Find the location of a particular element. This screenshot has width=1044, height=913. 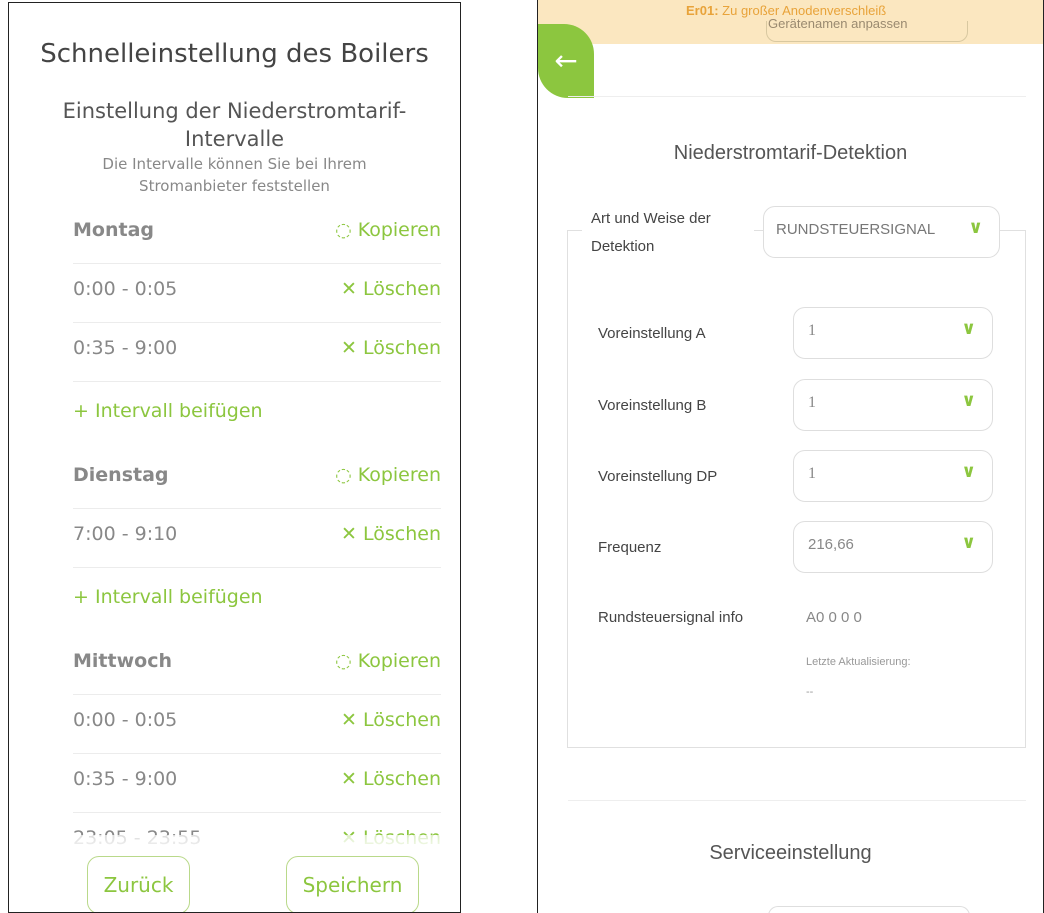

info-value: A0 0 0 0 is located at coordinates (834, 617).